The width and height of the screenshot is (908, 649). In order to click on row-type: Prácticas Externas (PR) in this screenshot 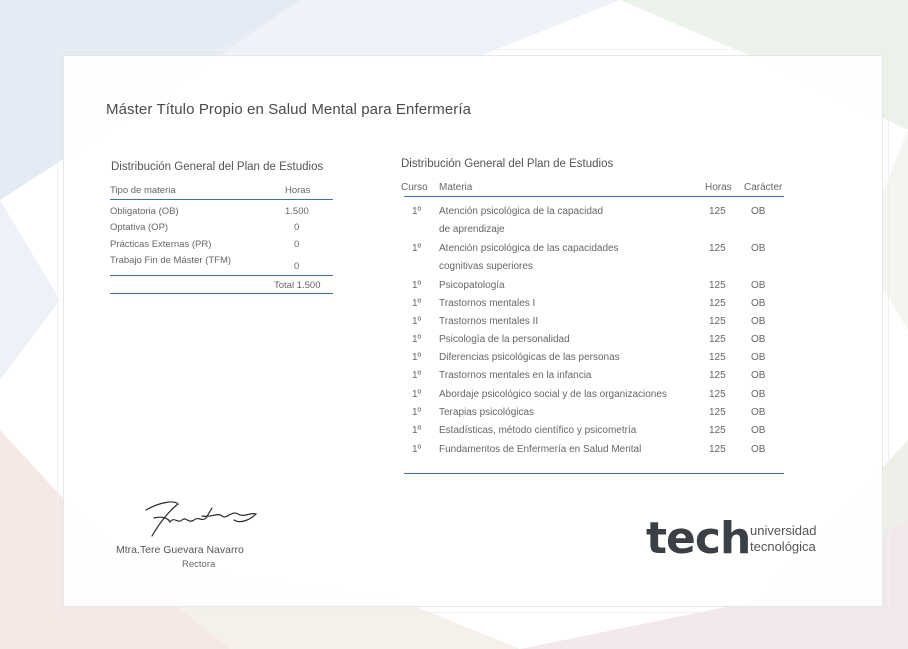, I will do `click(161, 244)`.